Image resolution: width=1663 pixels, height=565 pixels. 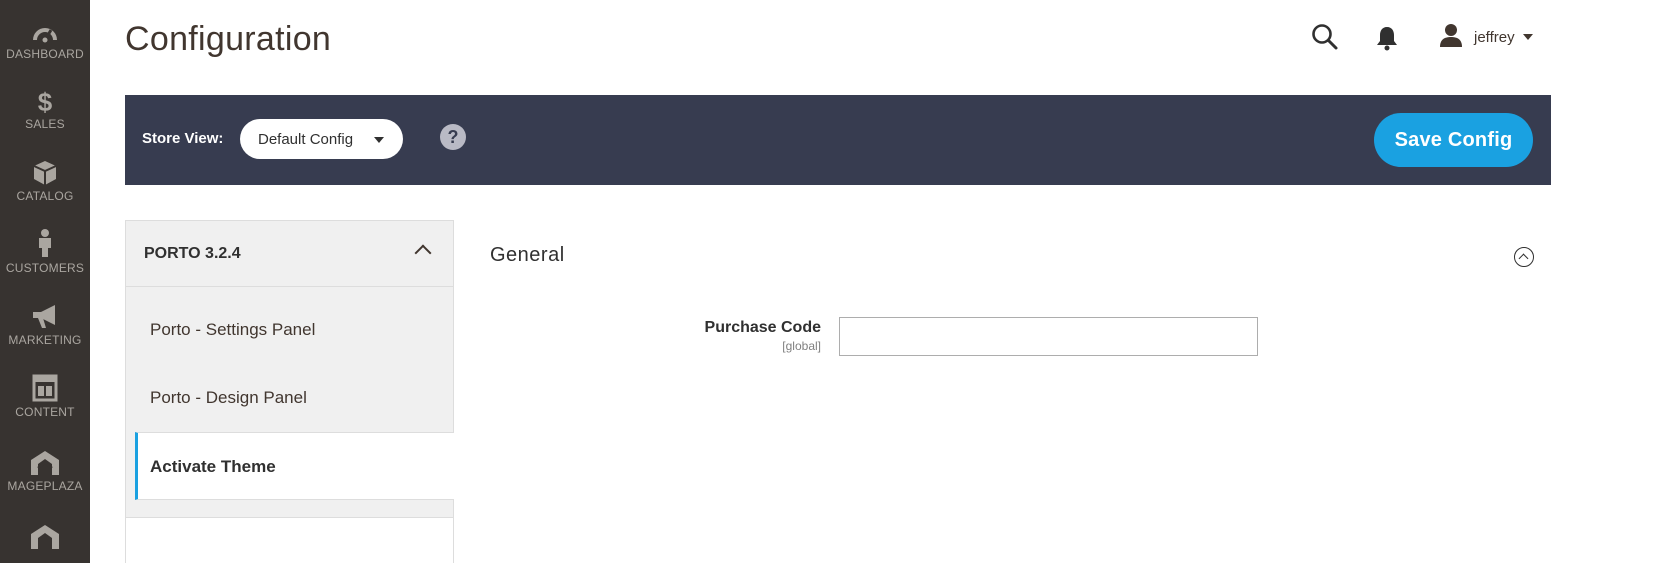 What do you see at coordinates (45, 315) in the screenshot?
I see `megaphone-icon` at bounding box center [45, 315].